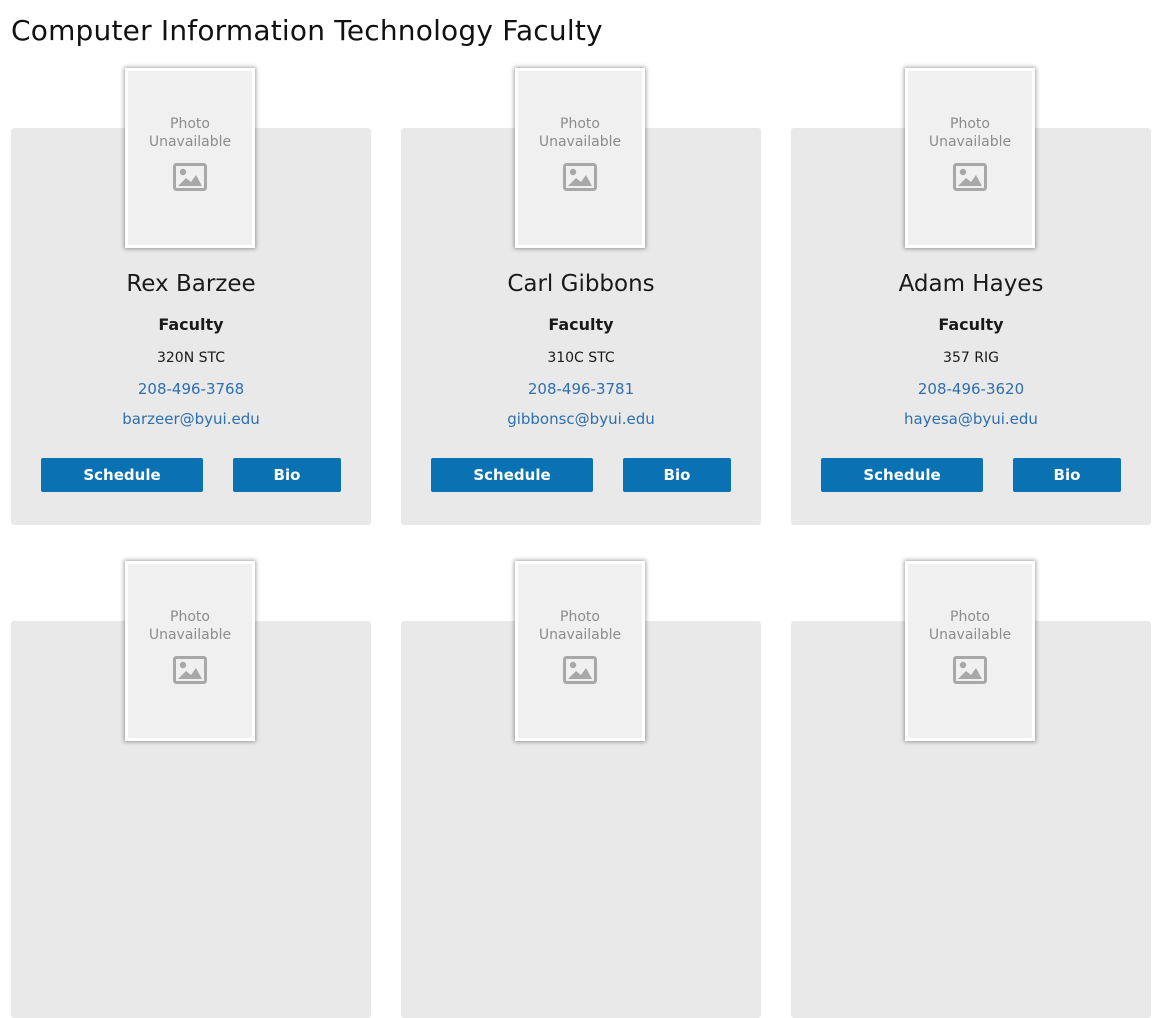 This screenshot has height=1018, width=1165. Describe the element at coordinates (581, 358) in the screenshot. I see `faculty-office: 310C STC` at that location.